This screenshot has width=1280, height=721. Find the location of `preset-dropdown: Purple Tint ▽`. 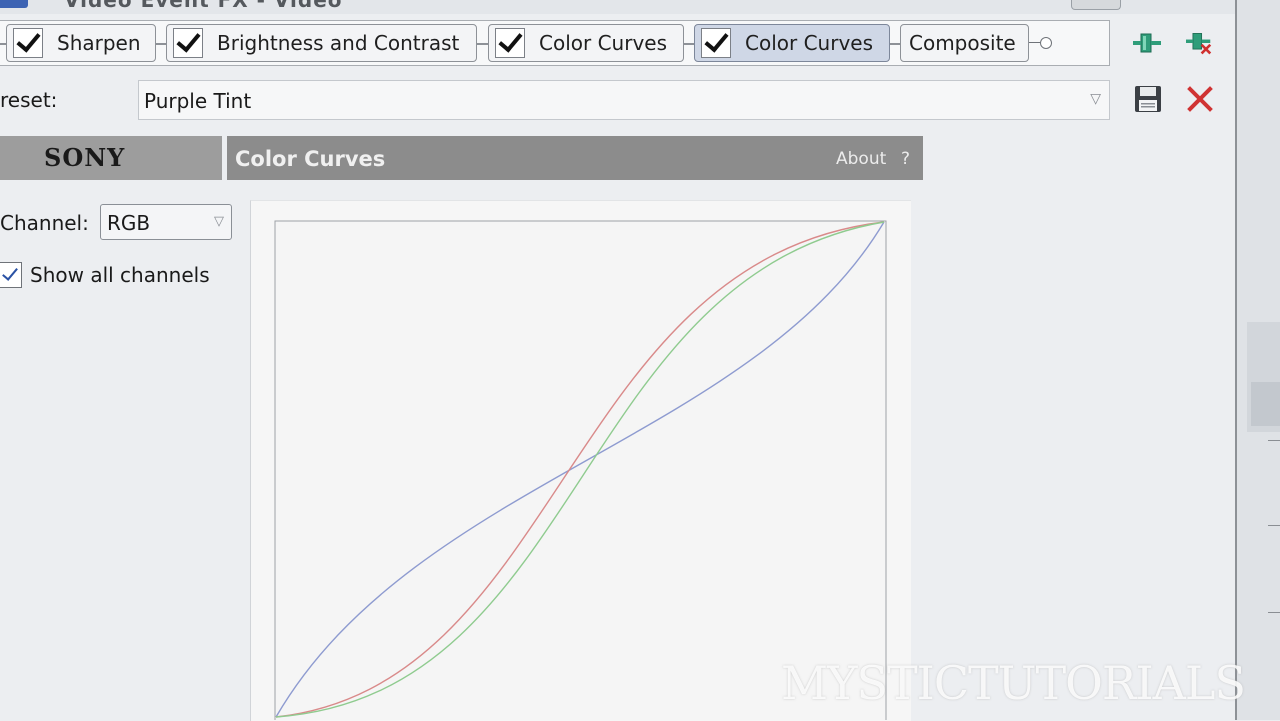

preset-dropdown: Purple Tint ▽ is located at coordinates (624, 100).